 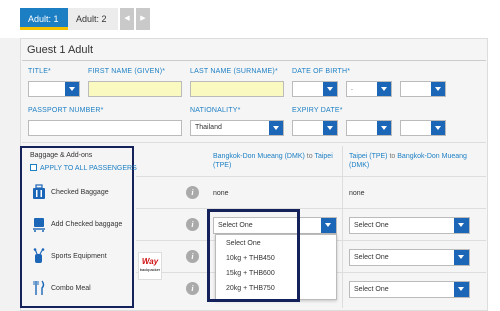 I want to click on last-name-label: LAST NAME (SURNAME)*, so click(x=234, y=71).